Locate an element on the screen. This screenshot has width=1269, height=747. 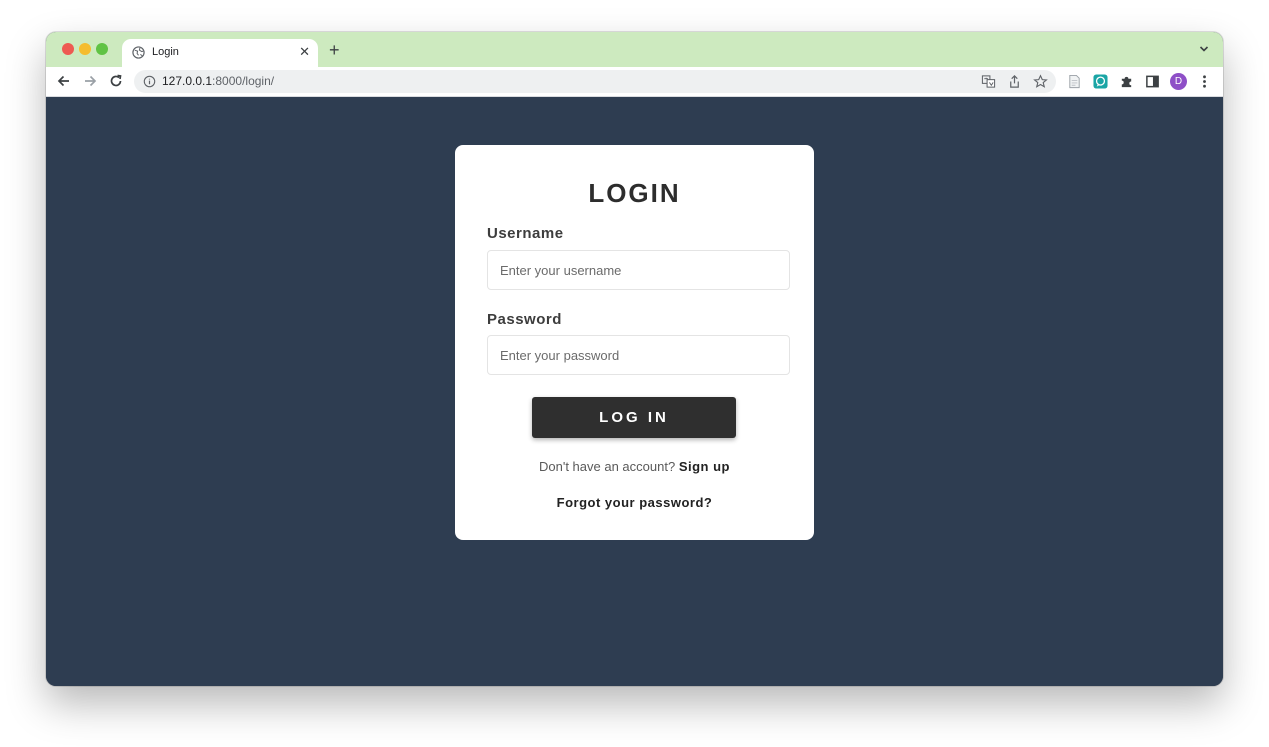
password-field is located at coordinates (638, 355).